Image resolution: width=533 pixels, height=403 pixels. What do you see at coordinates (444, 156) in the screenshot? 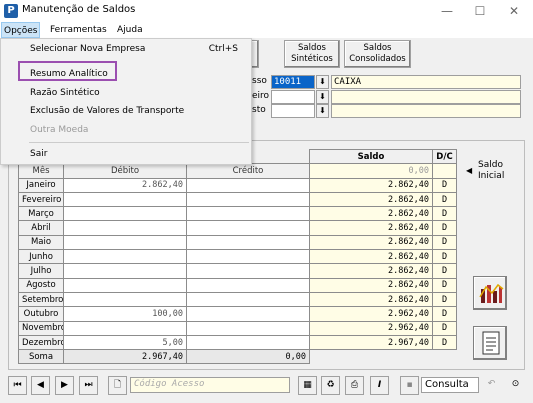
I see `dc-header: D/C` at bounding box center [444, 156].